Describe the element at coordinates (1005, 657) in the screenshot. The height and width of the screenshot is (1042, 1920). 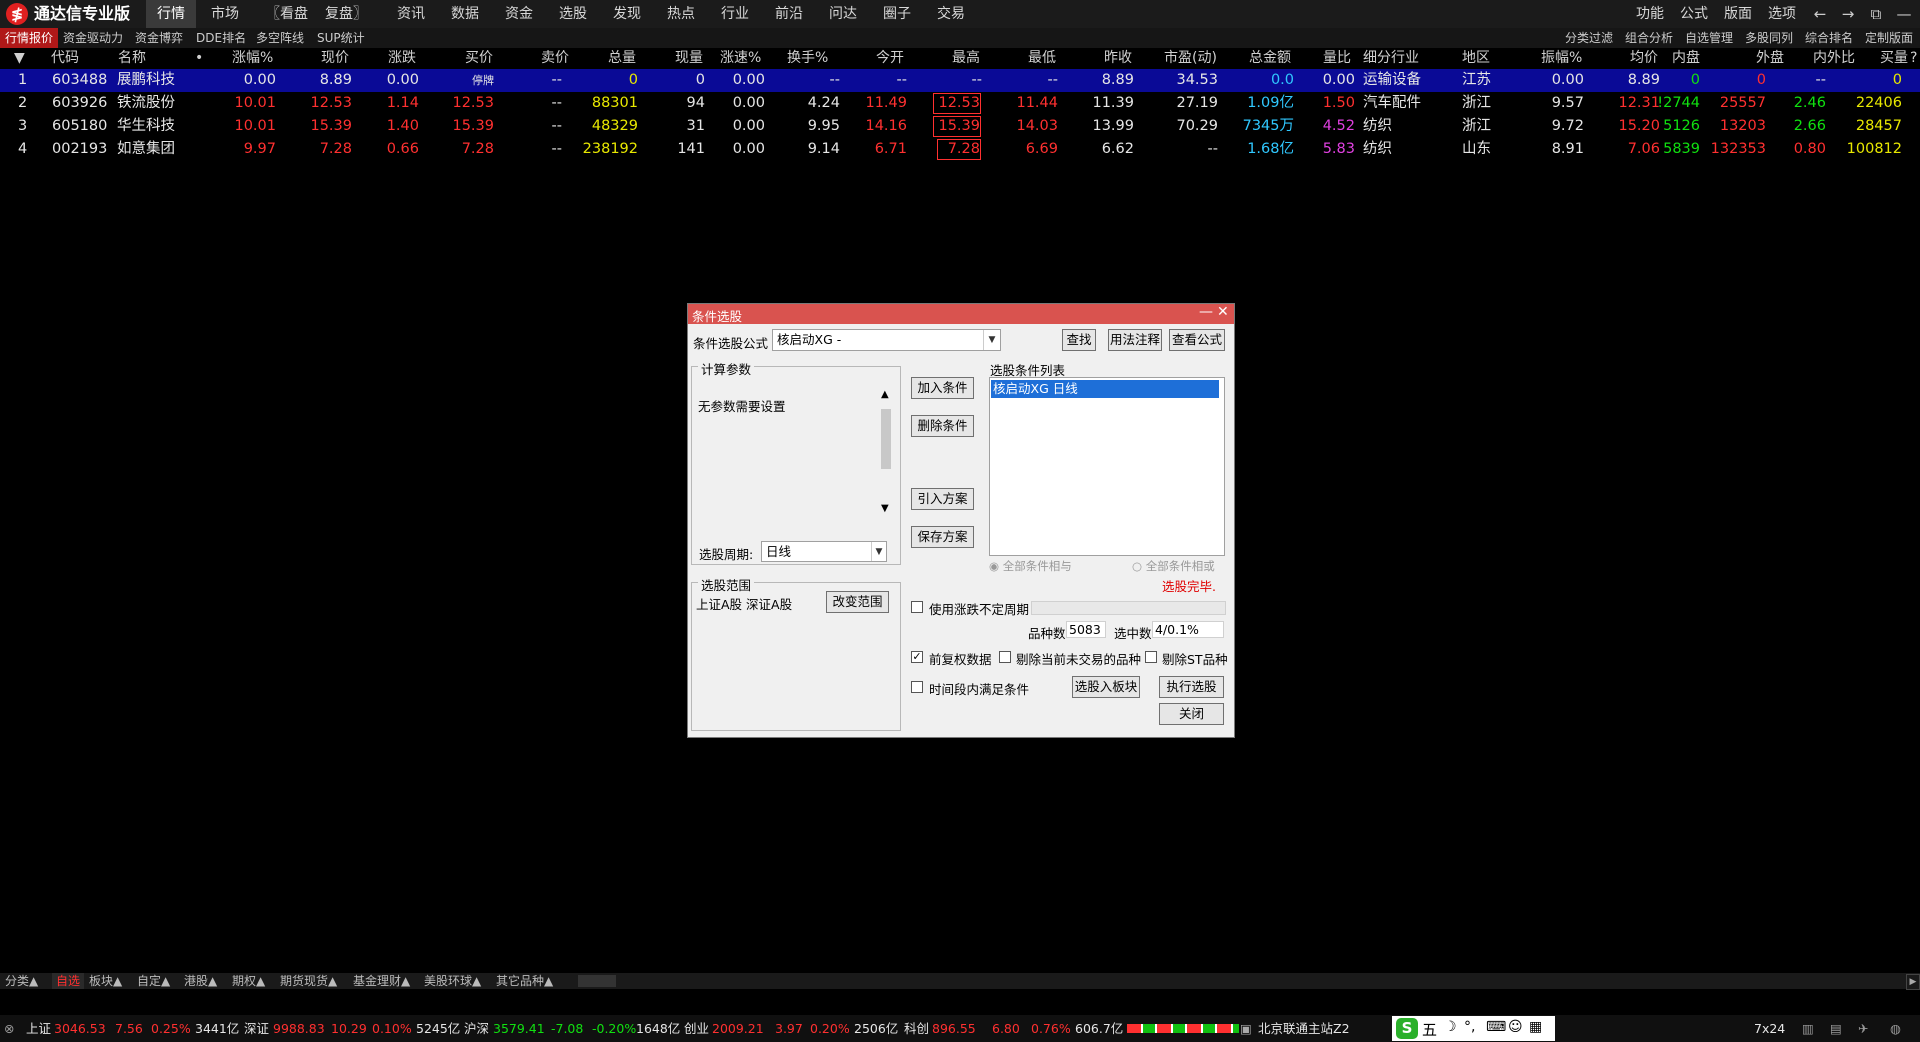
I see `exclude-untraded-checkbox` at that location.